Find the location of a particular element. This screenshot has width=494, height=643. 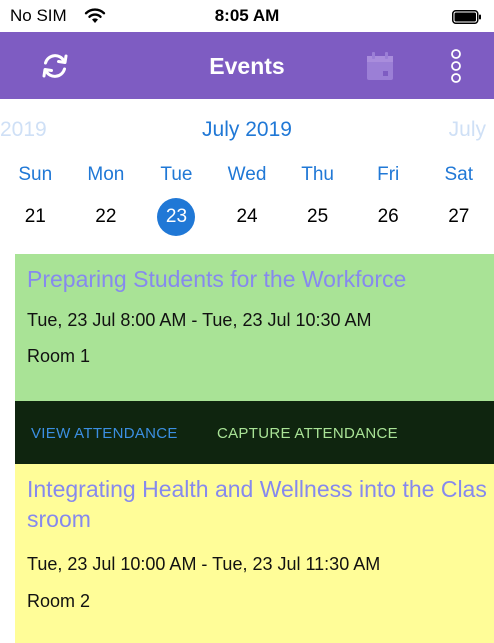

weekday-row: Sun Mon Tue Wed Thu Fri Sat is located at coordinates (247, 175).